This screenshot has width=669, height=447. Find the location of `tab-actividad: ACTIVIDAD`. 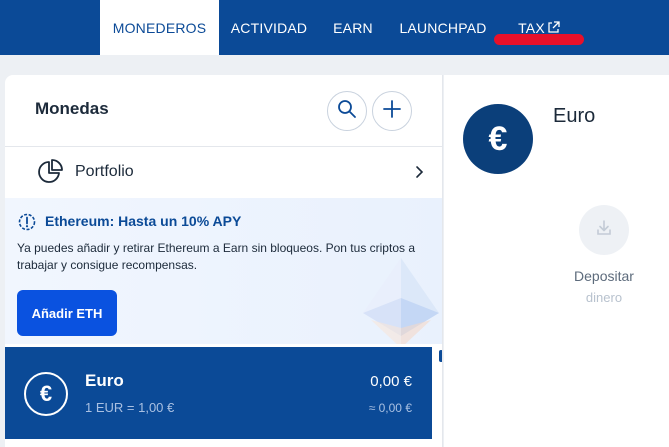

tab-actividad: ACTIVIDAD is located at coordinates (269, 27).